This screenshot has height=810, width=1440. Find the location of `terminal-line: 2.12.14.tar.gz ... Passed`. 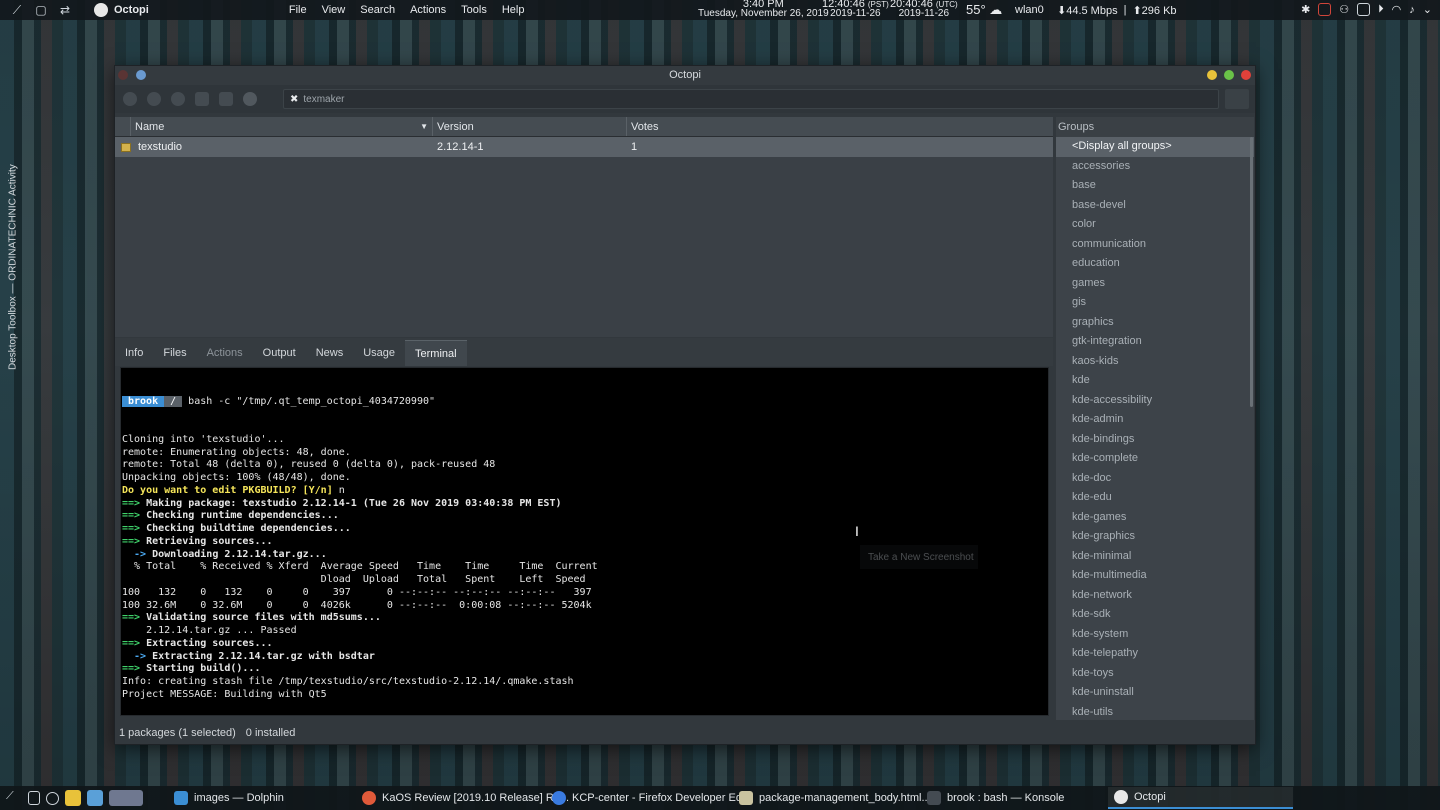

terminal-line: 2.12.14.tar.gz ... Passed is located at coordinates (585, 631).